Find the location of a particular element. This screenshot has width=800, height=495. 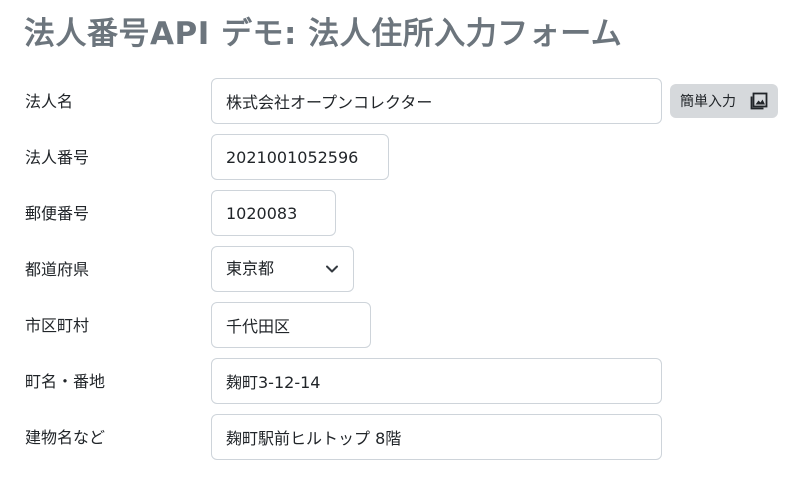

street-label: 町名・番地 is located at coordinates (65, 381).